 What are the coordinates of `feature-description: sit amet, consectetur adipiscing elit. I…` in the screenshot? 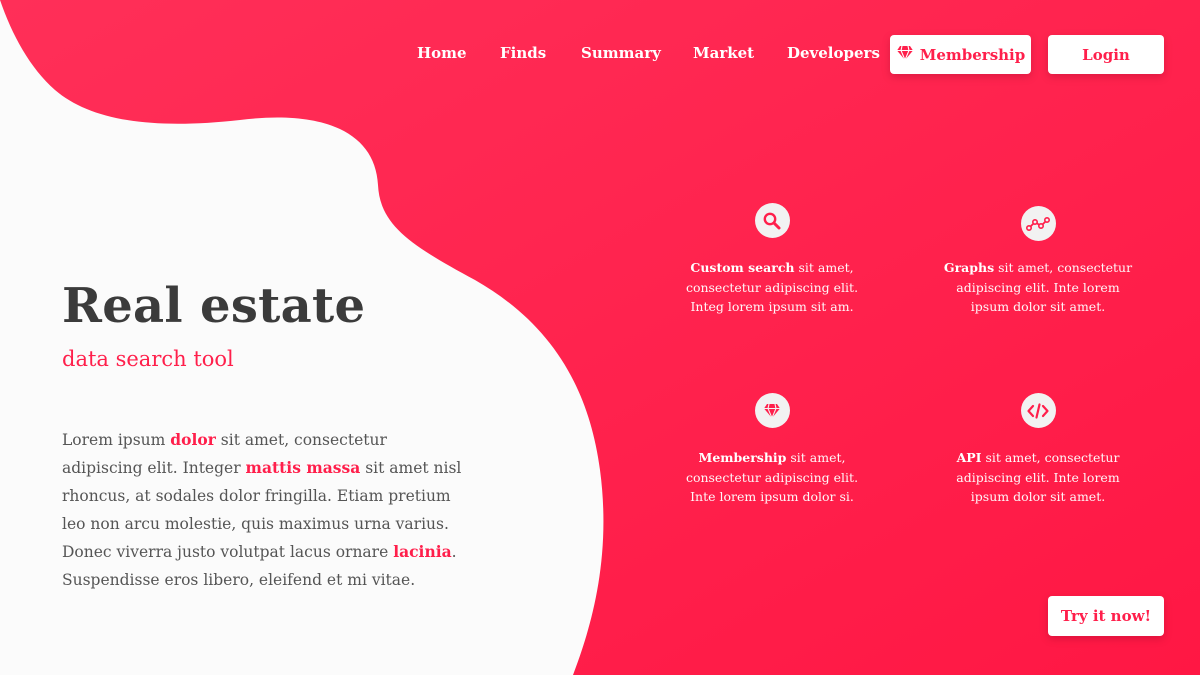 It's located at (1038, 477).